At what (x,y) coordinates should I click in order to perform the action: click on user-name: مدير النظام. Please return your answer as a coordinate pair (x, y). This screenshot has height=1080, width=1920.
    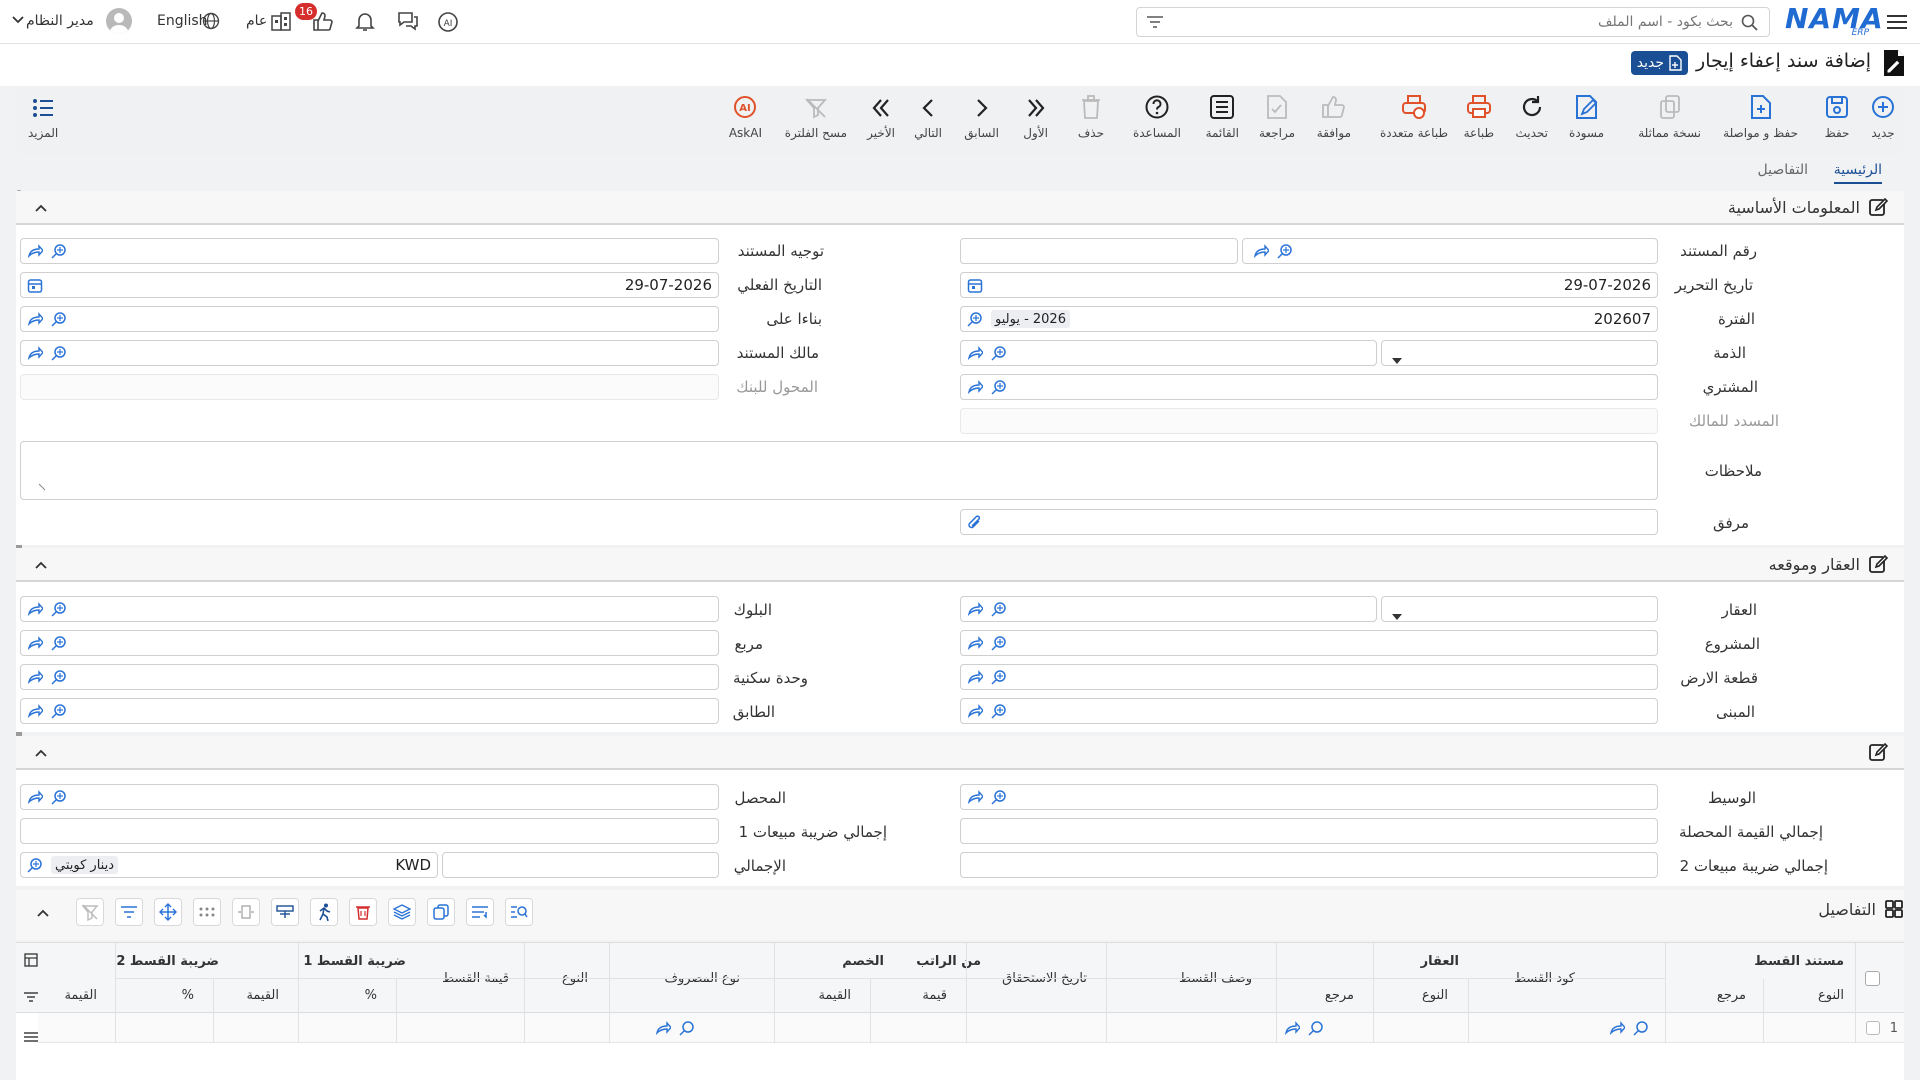
    Looking at the image, I should click on (60, 21).